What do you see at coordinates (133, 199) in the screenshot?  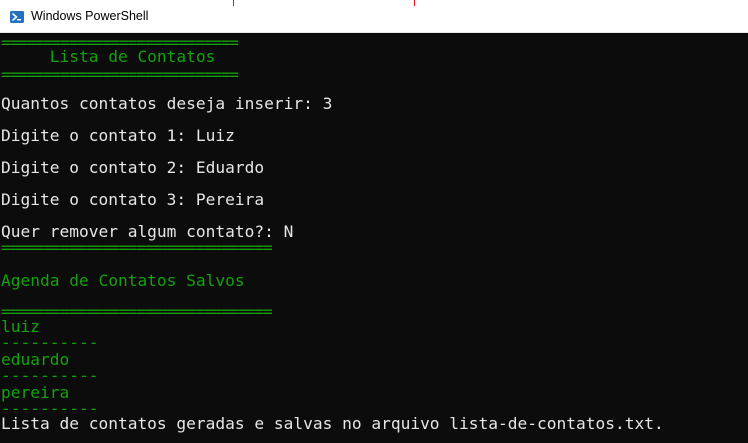 I see `prompt-contact-3: Digite o contato 3: Pereira` at bounding box center [133, 199].